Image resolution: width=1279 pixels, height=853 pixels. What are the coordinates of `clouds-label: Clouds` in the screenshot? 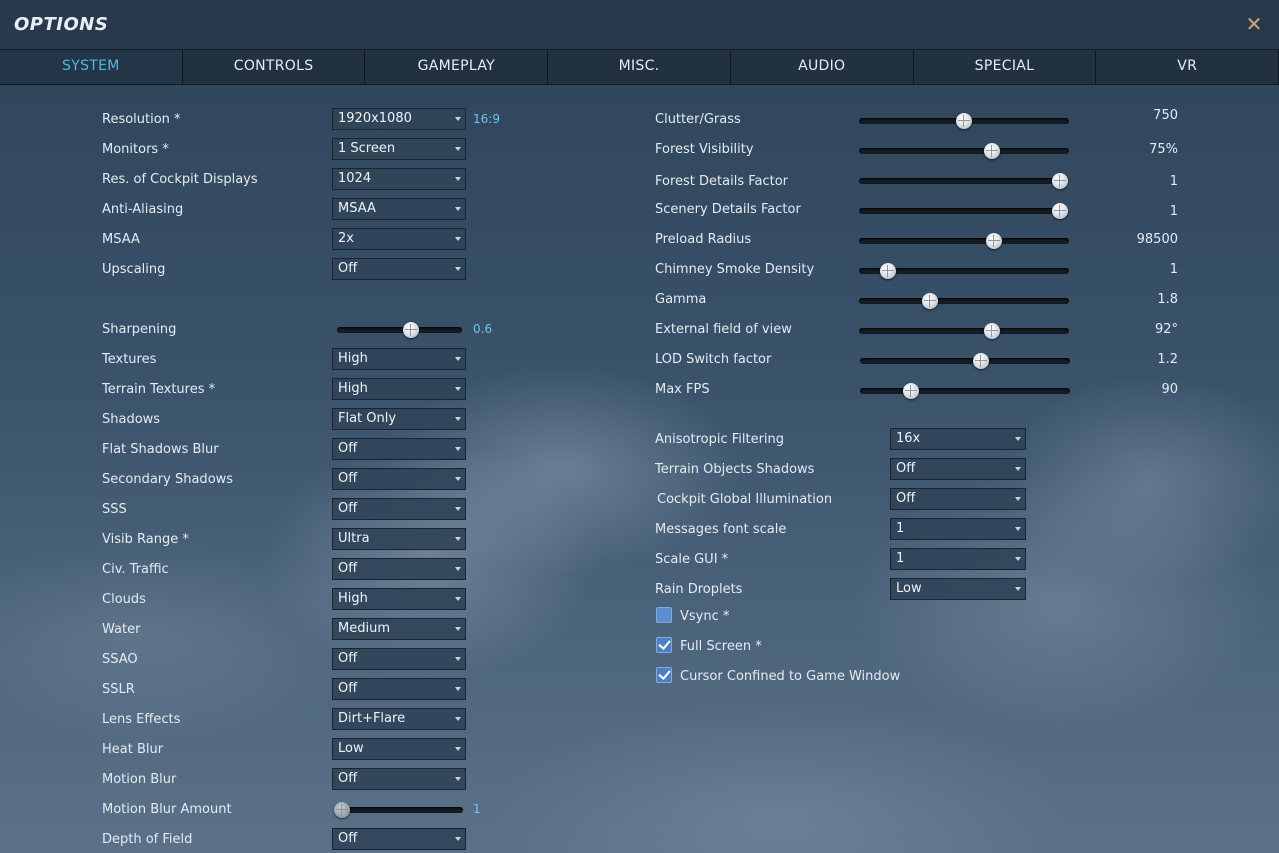 It's located at (124, 599).